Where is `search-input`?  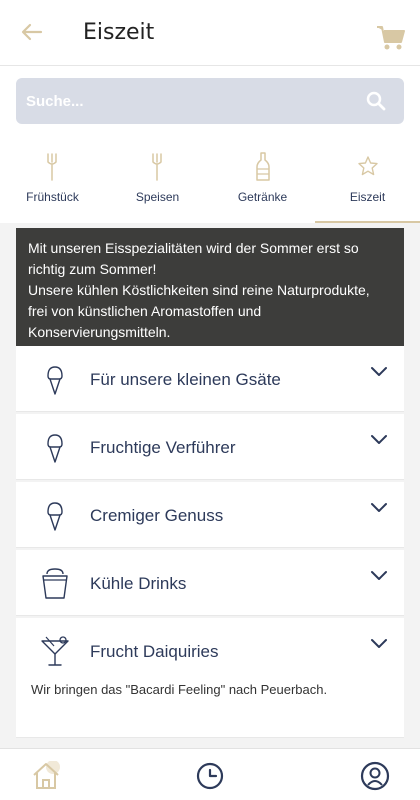 search-input is located at coordinates (186, 101).